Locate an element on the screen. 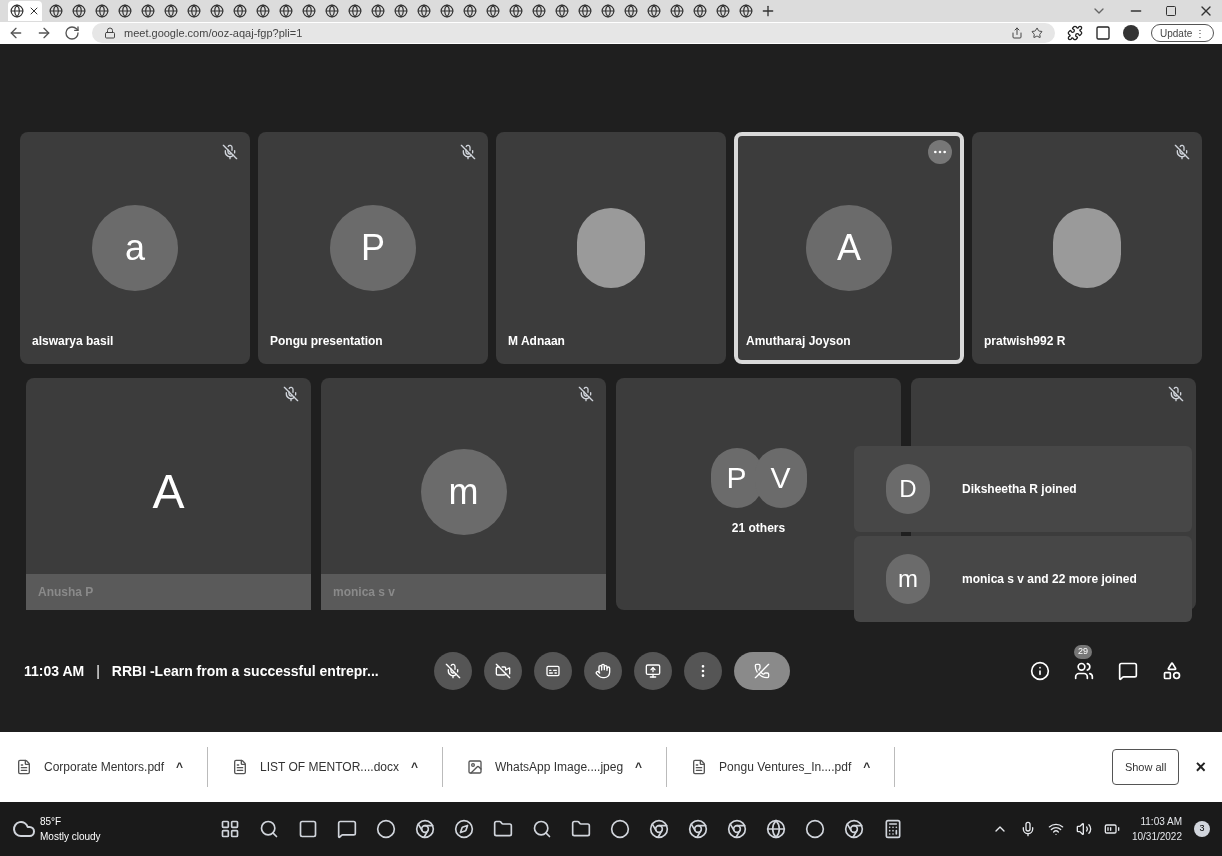  download-item: Corporate Mentors.pdf ^ is located at coordinates (112, 767).